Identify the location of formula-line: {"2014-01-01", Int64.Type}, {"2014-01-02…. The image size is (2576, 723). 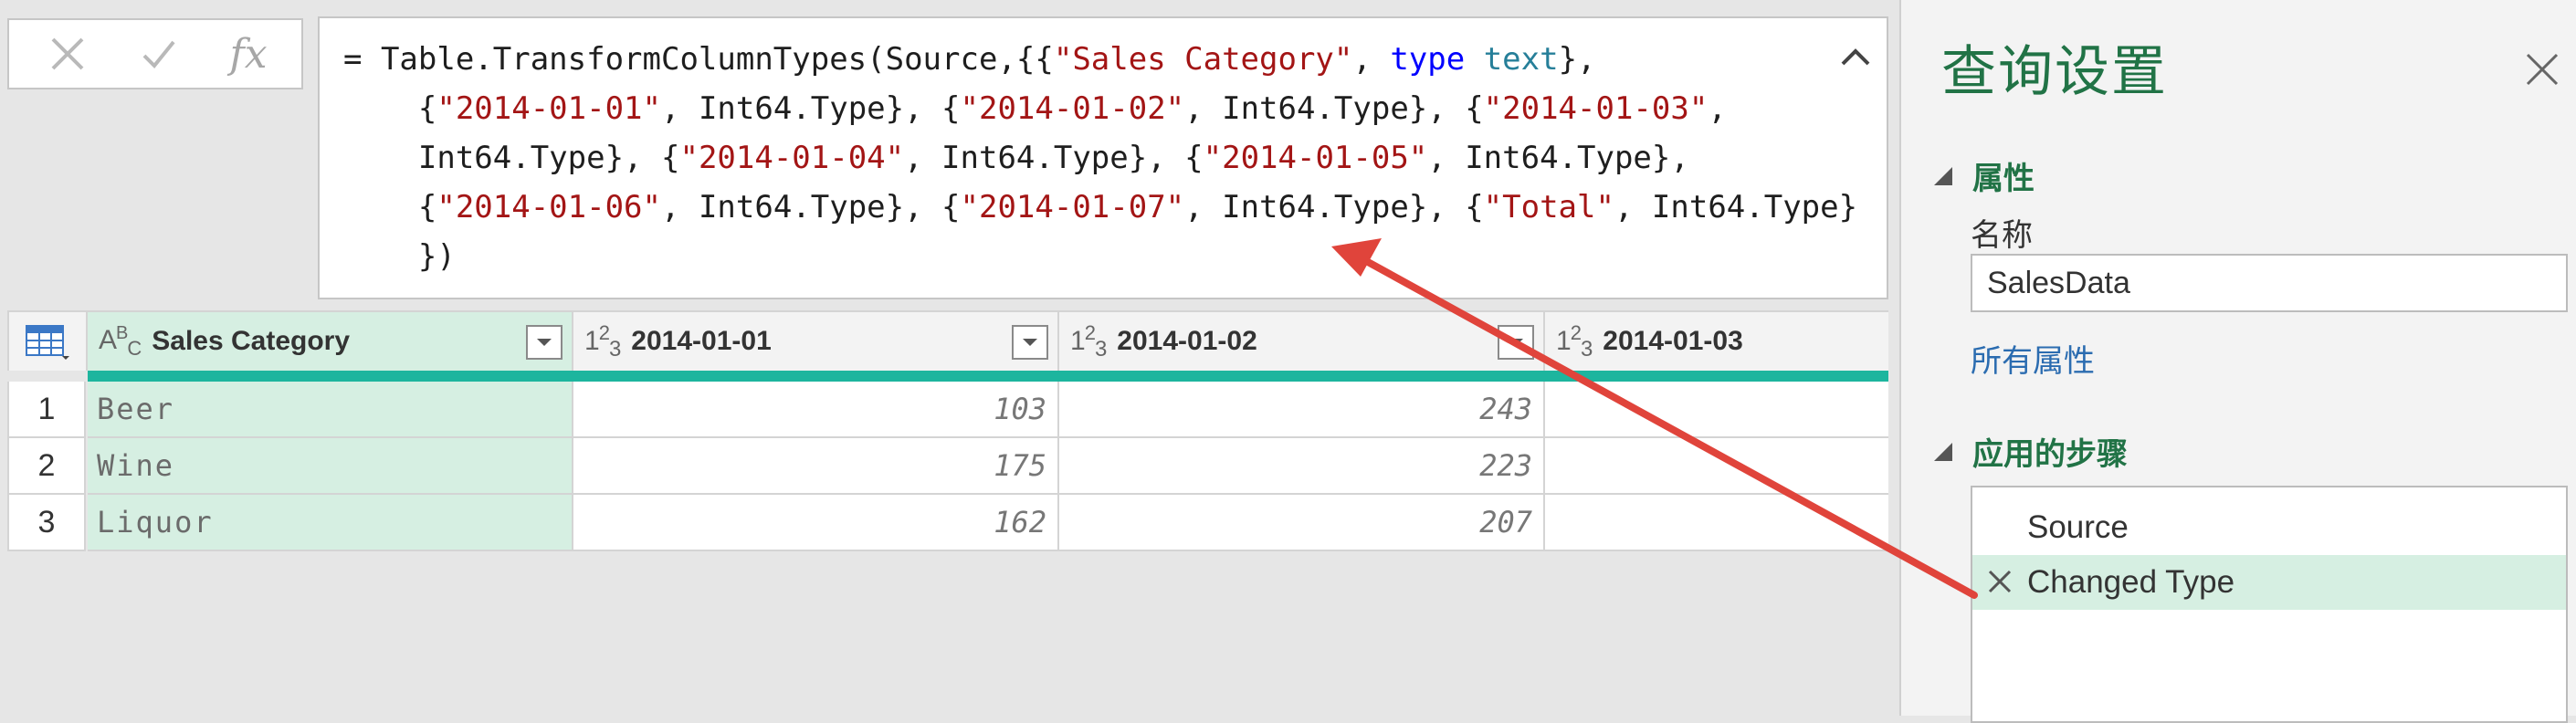
(1101, 109).